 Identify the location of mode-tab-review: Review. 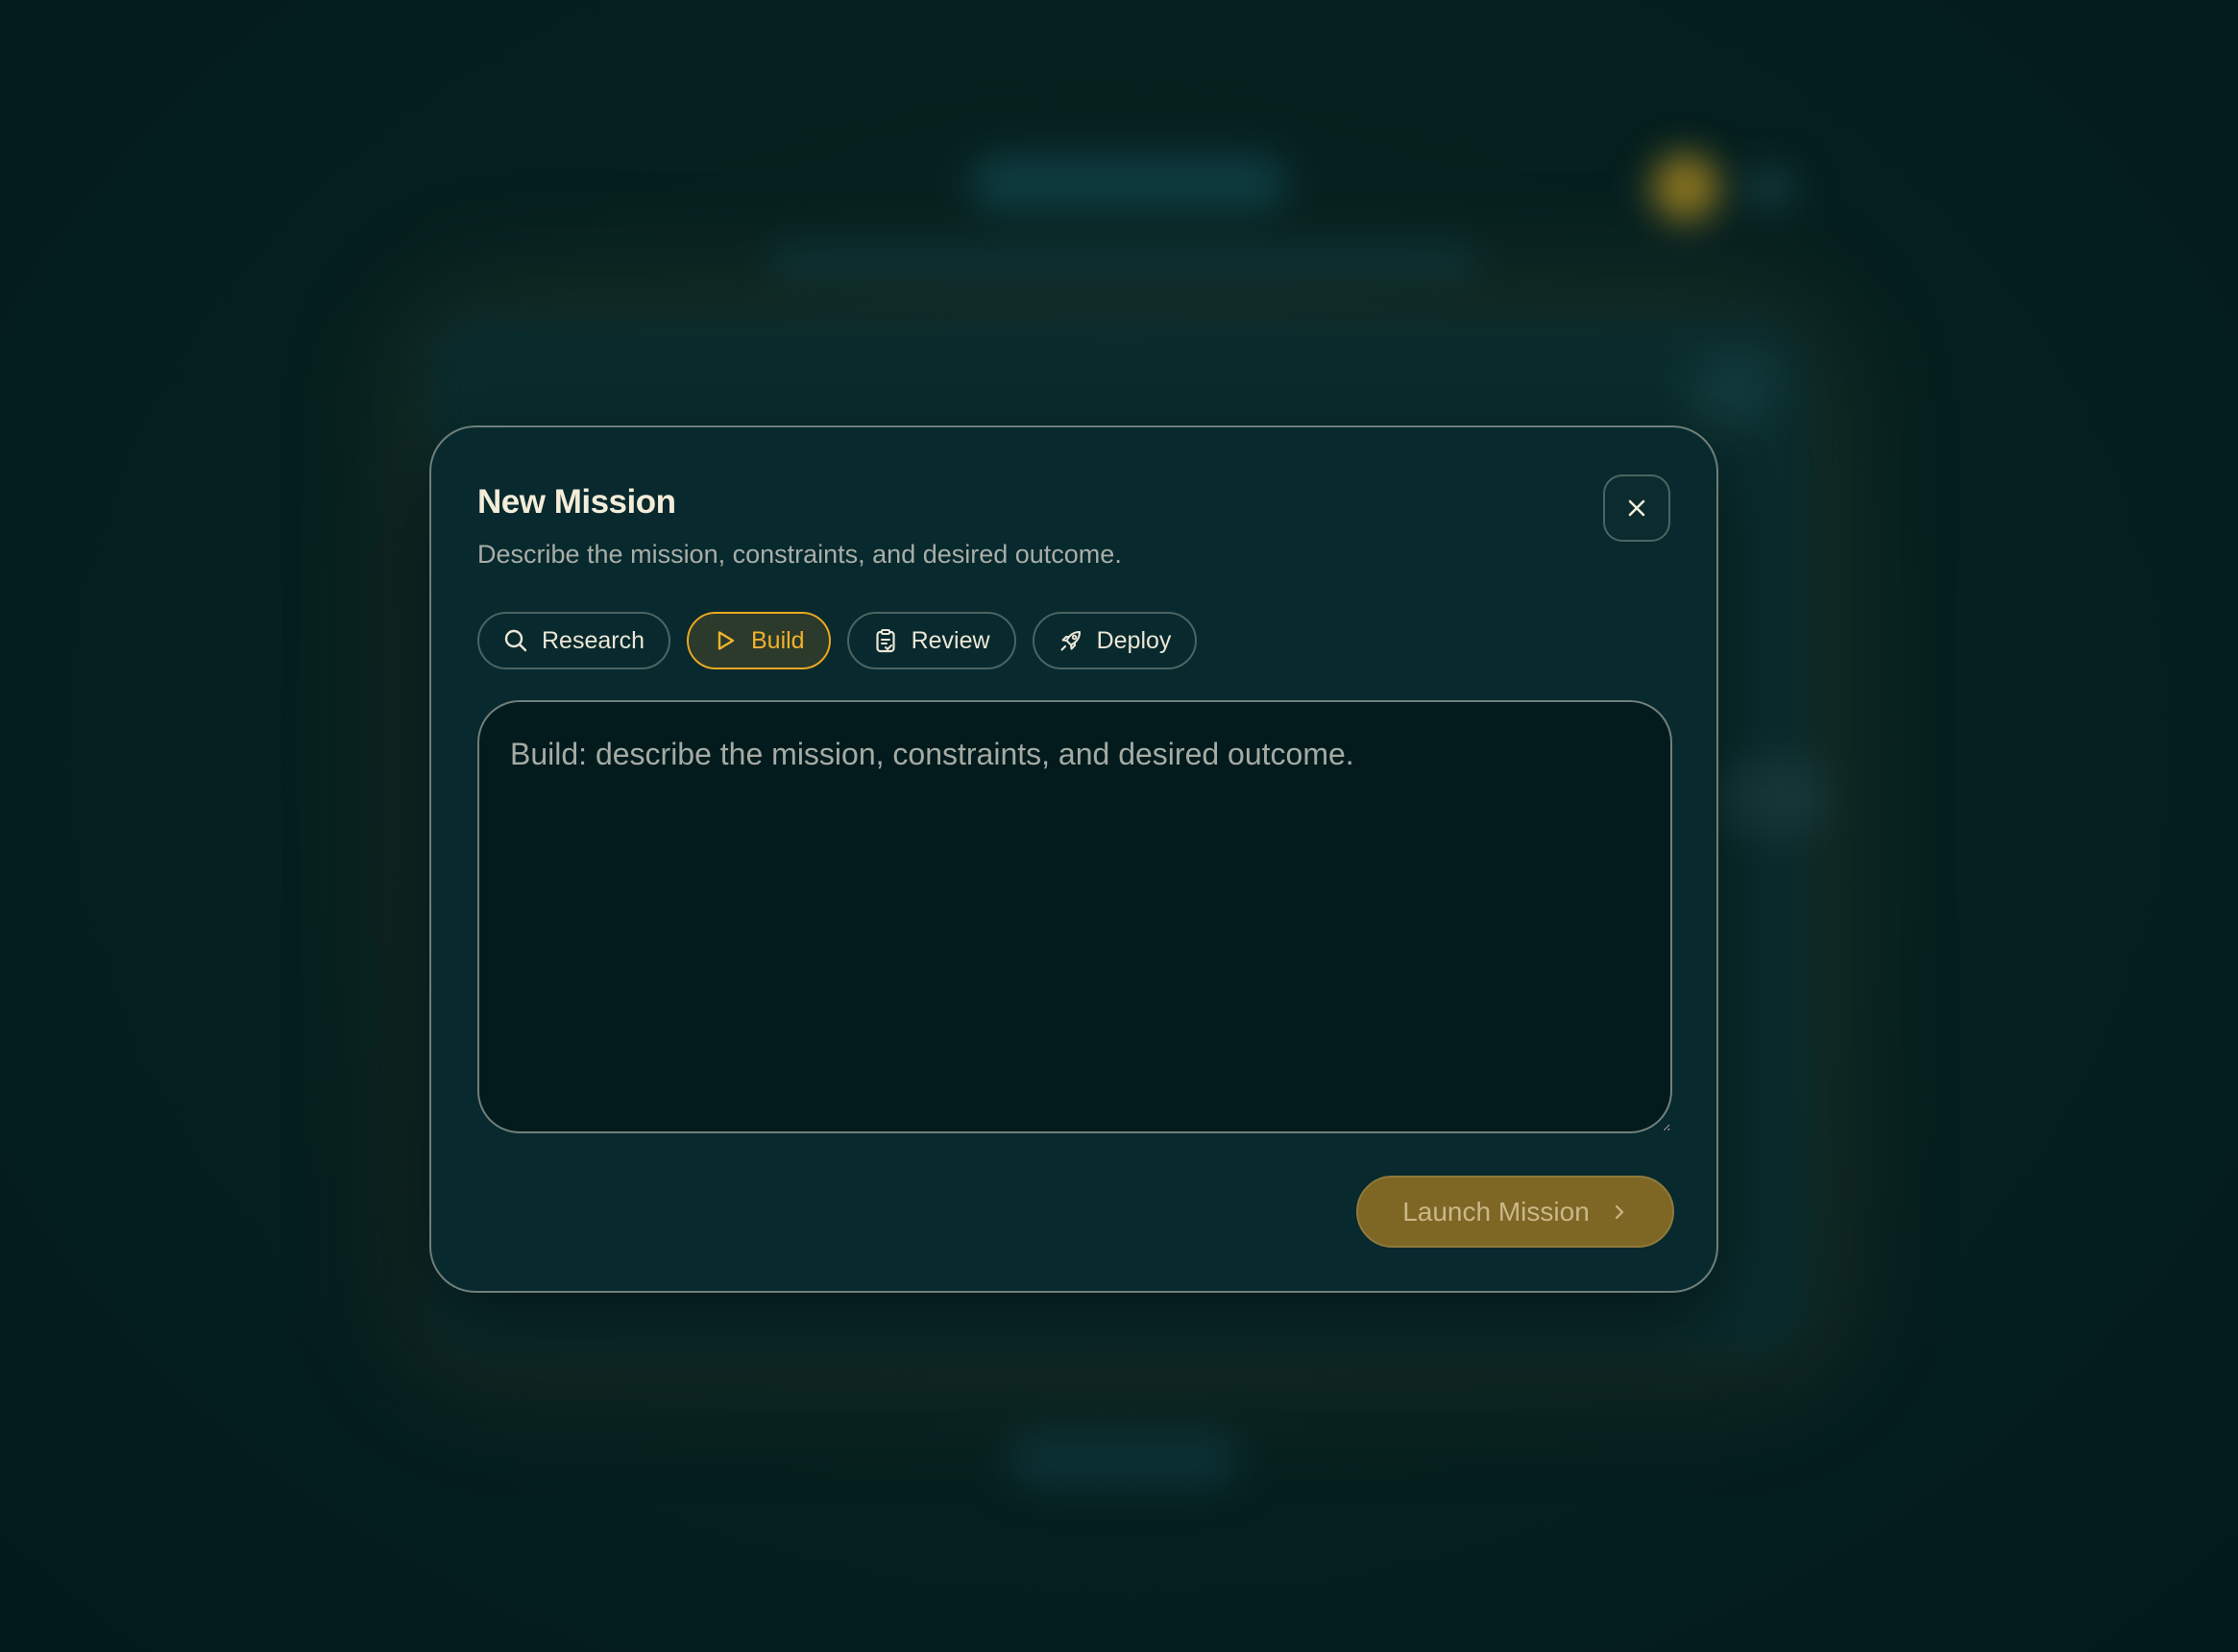
(931, 640).